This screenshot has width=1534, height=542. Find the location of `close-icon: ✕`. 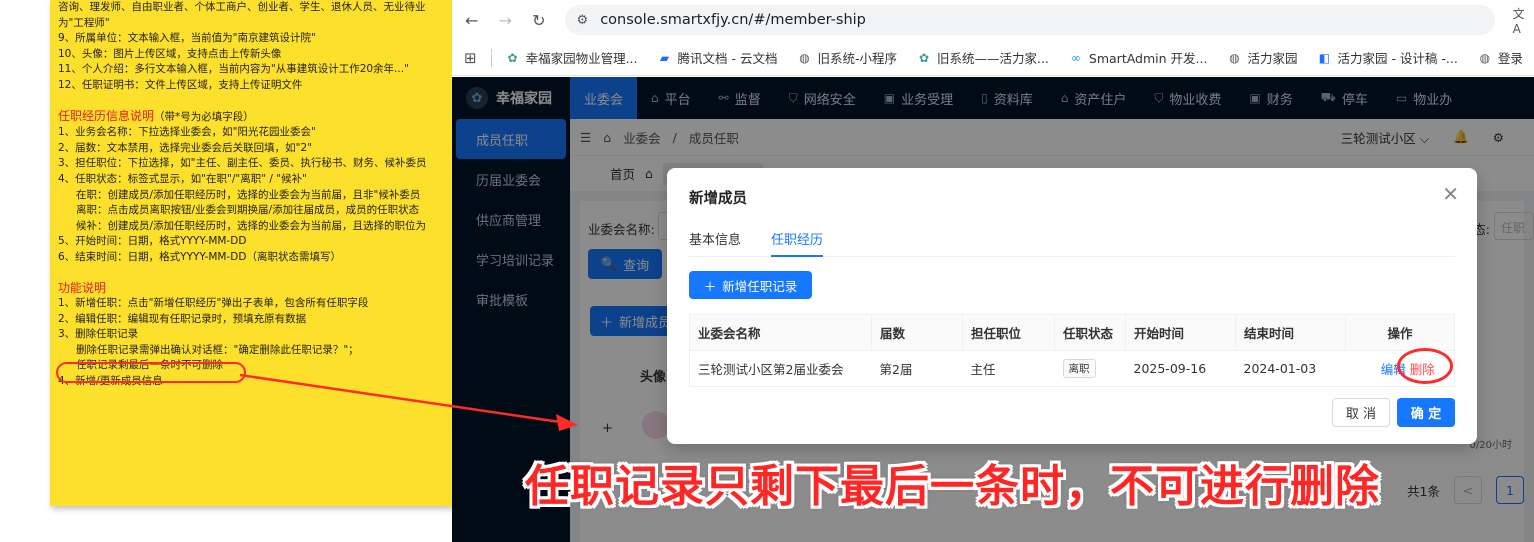

close-icon: ✕ is located at coordinates (1450, 194).